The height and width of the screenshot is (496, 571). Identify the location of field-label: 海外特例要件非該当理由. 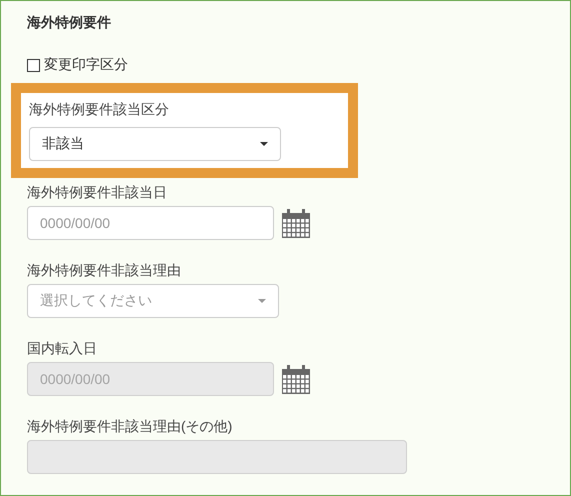
(104, 270).